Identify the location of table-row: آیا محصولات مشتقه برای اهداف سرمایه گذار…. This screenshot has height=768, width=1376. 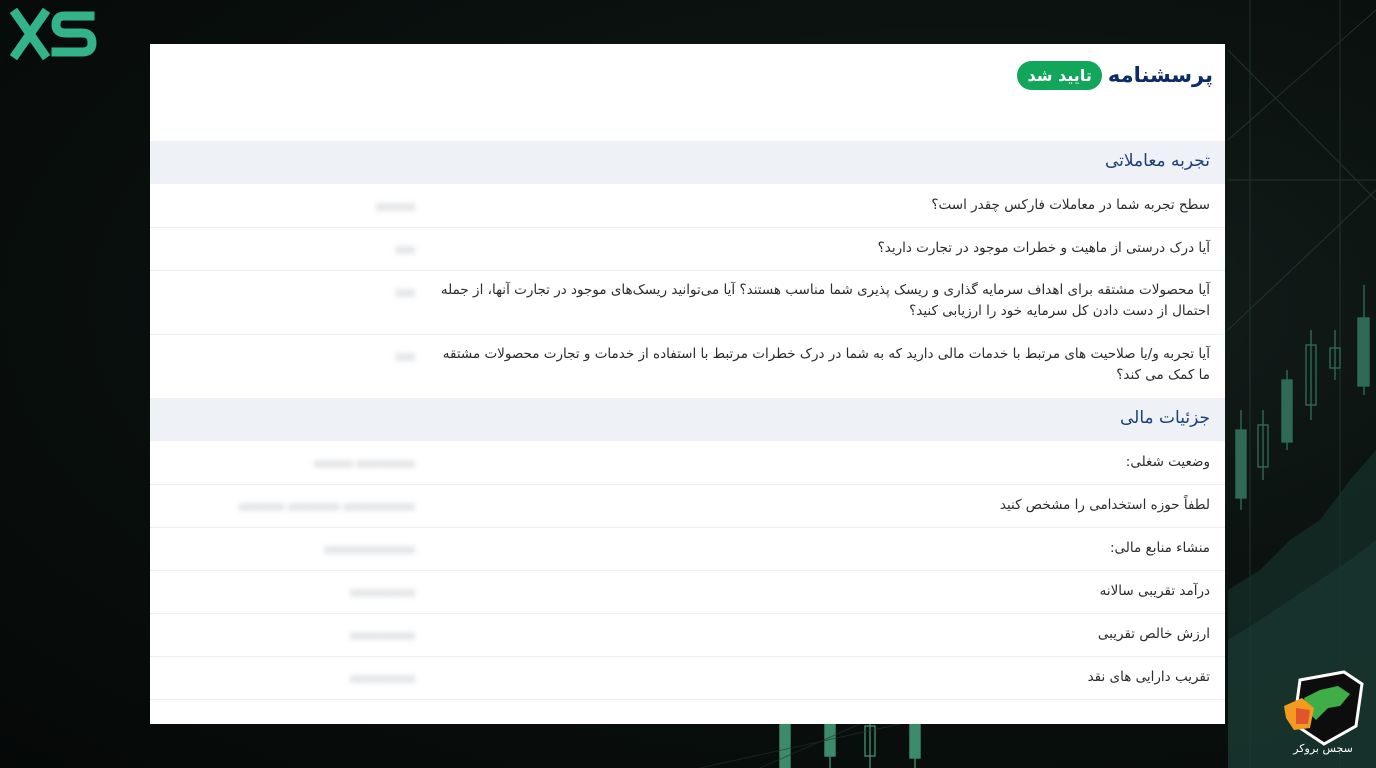
(687, 302).